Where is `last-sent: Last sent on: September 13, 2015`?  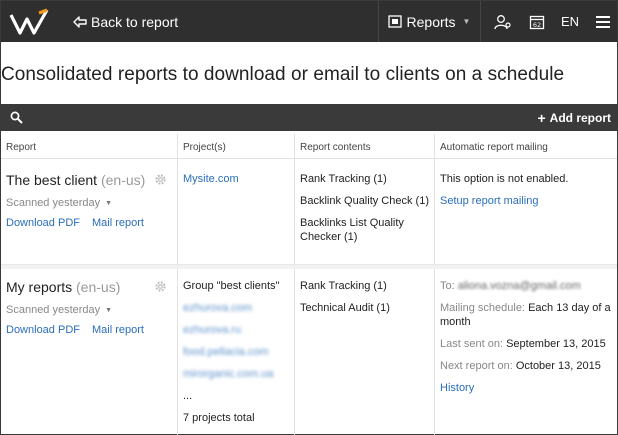 last-sent: Last sent on: September 13, 2015 is located at coordinates (526, 344).